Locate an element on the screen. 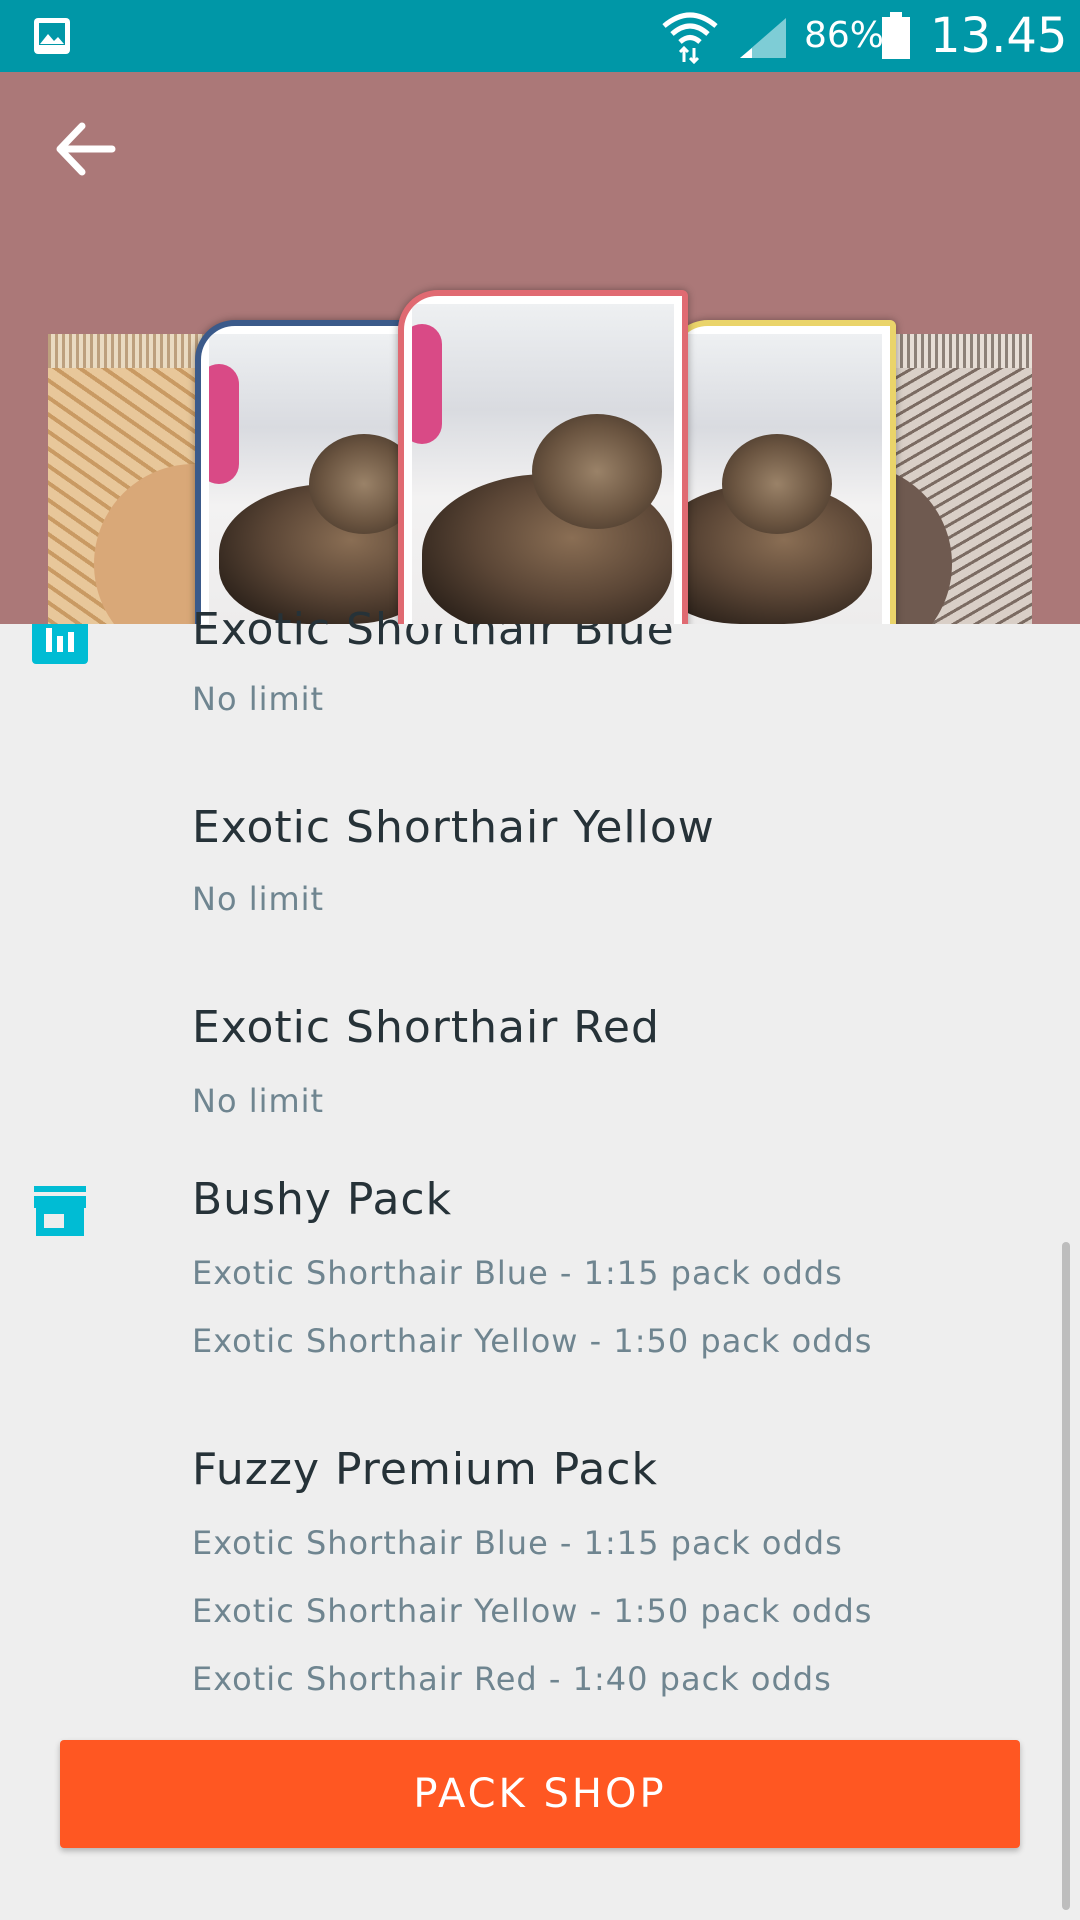 The width and height of the screenshot is (1080, 1920). pack-title: Bushy Pack is located at coordinates (322, 1199).